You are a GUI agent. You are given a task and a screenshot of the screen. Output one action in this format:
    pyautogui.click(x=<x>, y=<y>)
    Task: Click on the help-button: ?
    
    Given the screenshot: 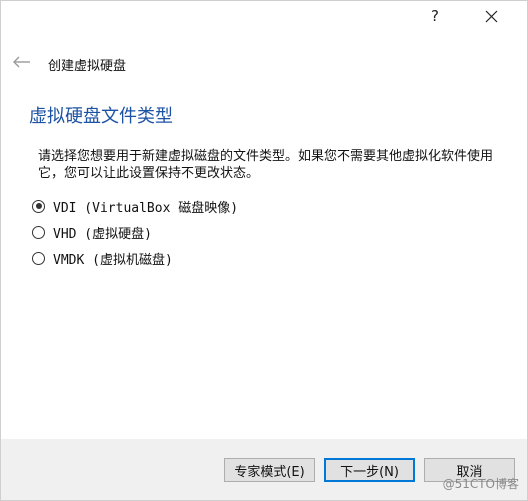 What is the action you would take?
    pyautogui.click(x=435, y=16)
    